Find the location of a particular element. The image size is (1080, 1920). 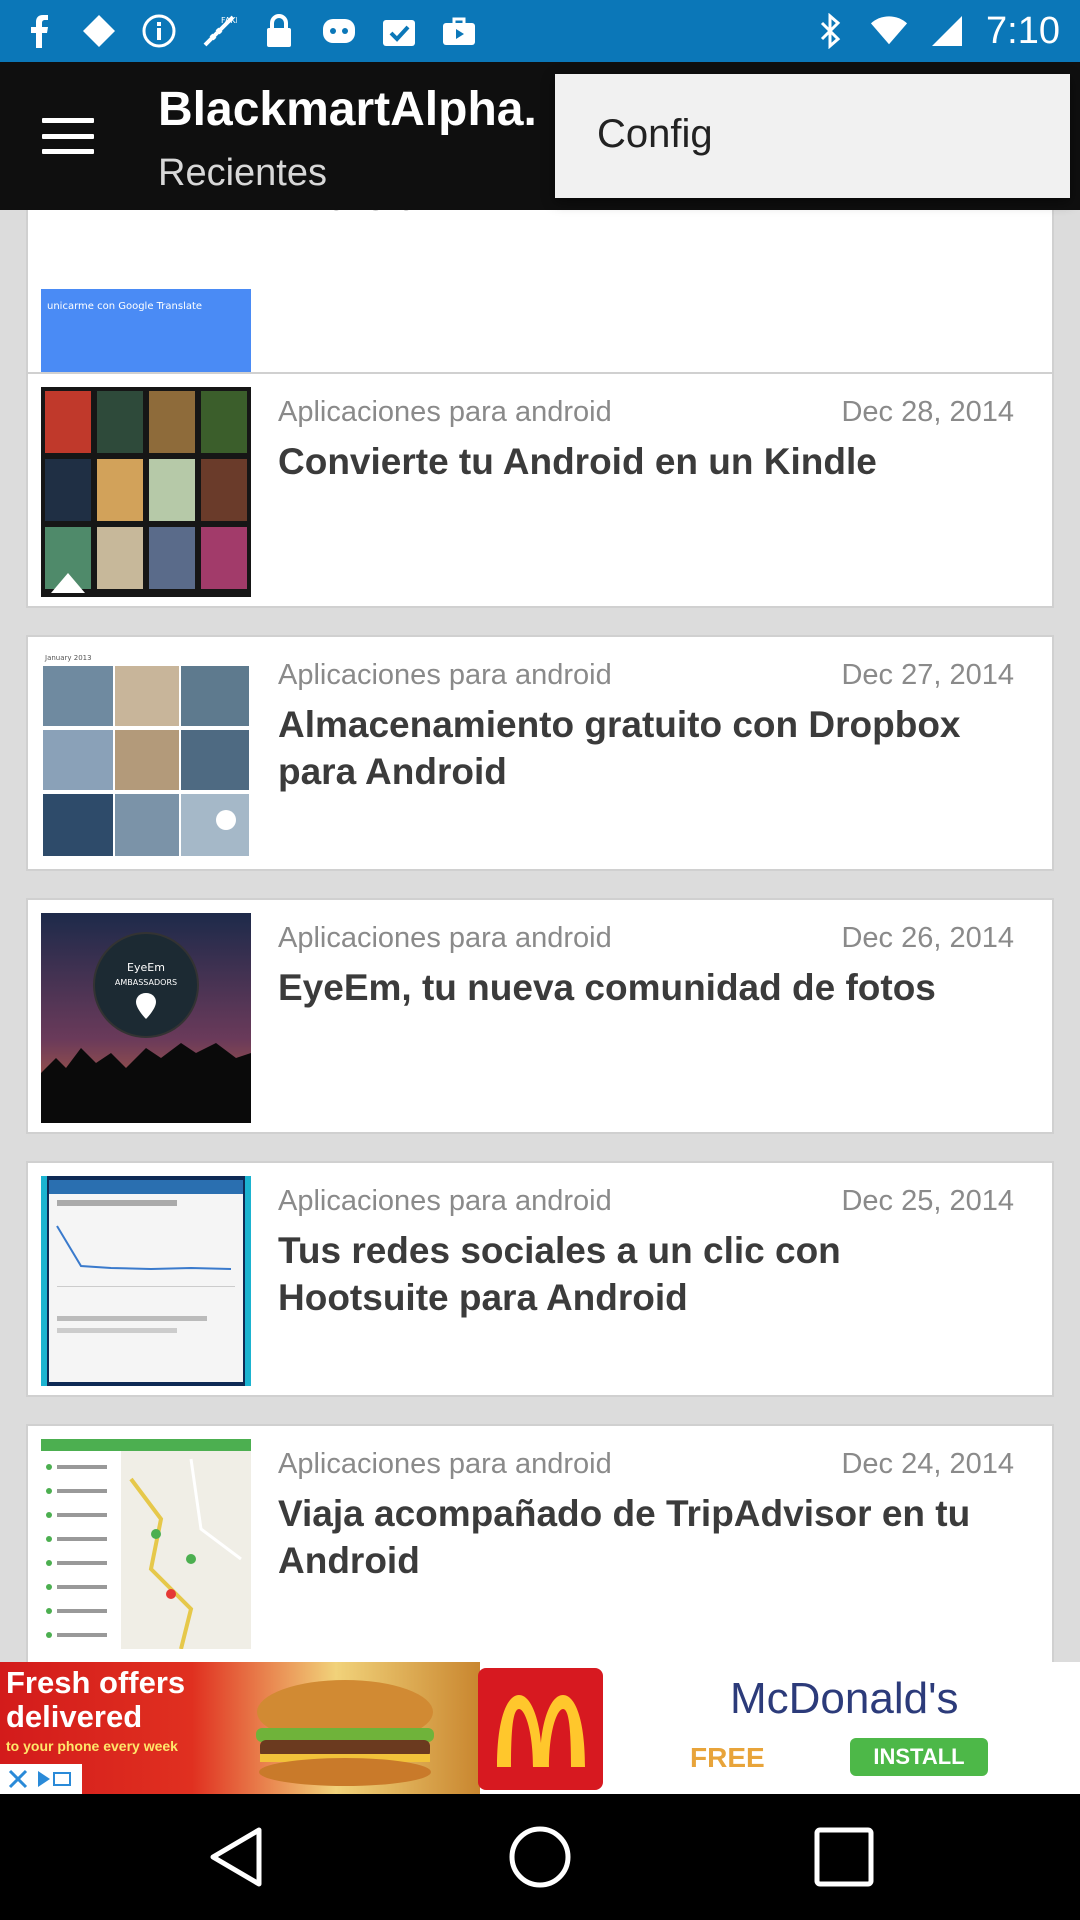

article-title: Android is located at coordinates (648, 215).